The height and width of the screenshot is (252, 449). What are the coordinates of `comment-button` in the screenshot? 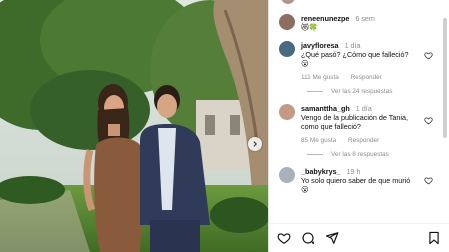 It's located at (308, 238).